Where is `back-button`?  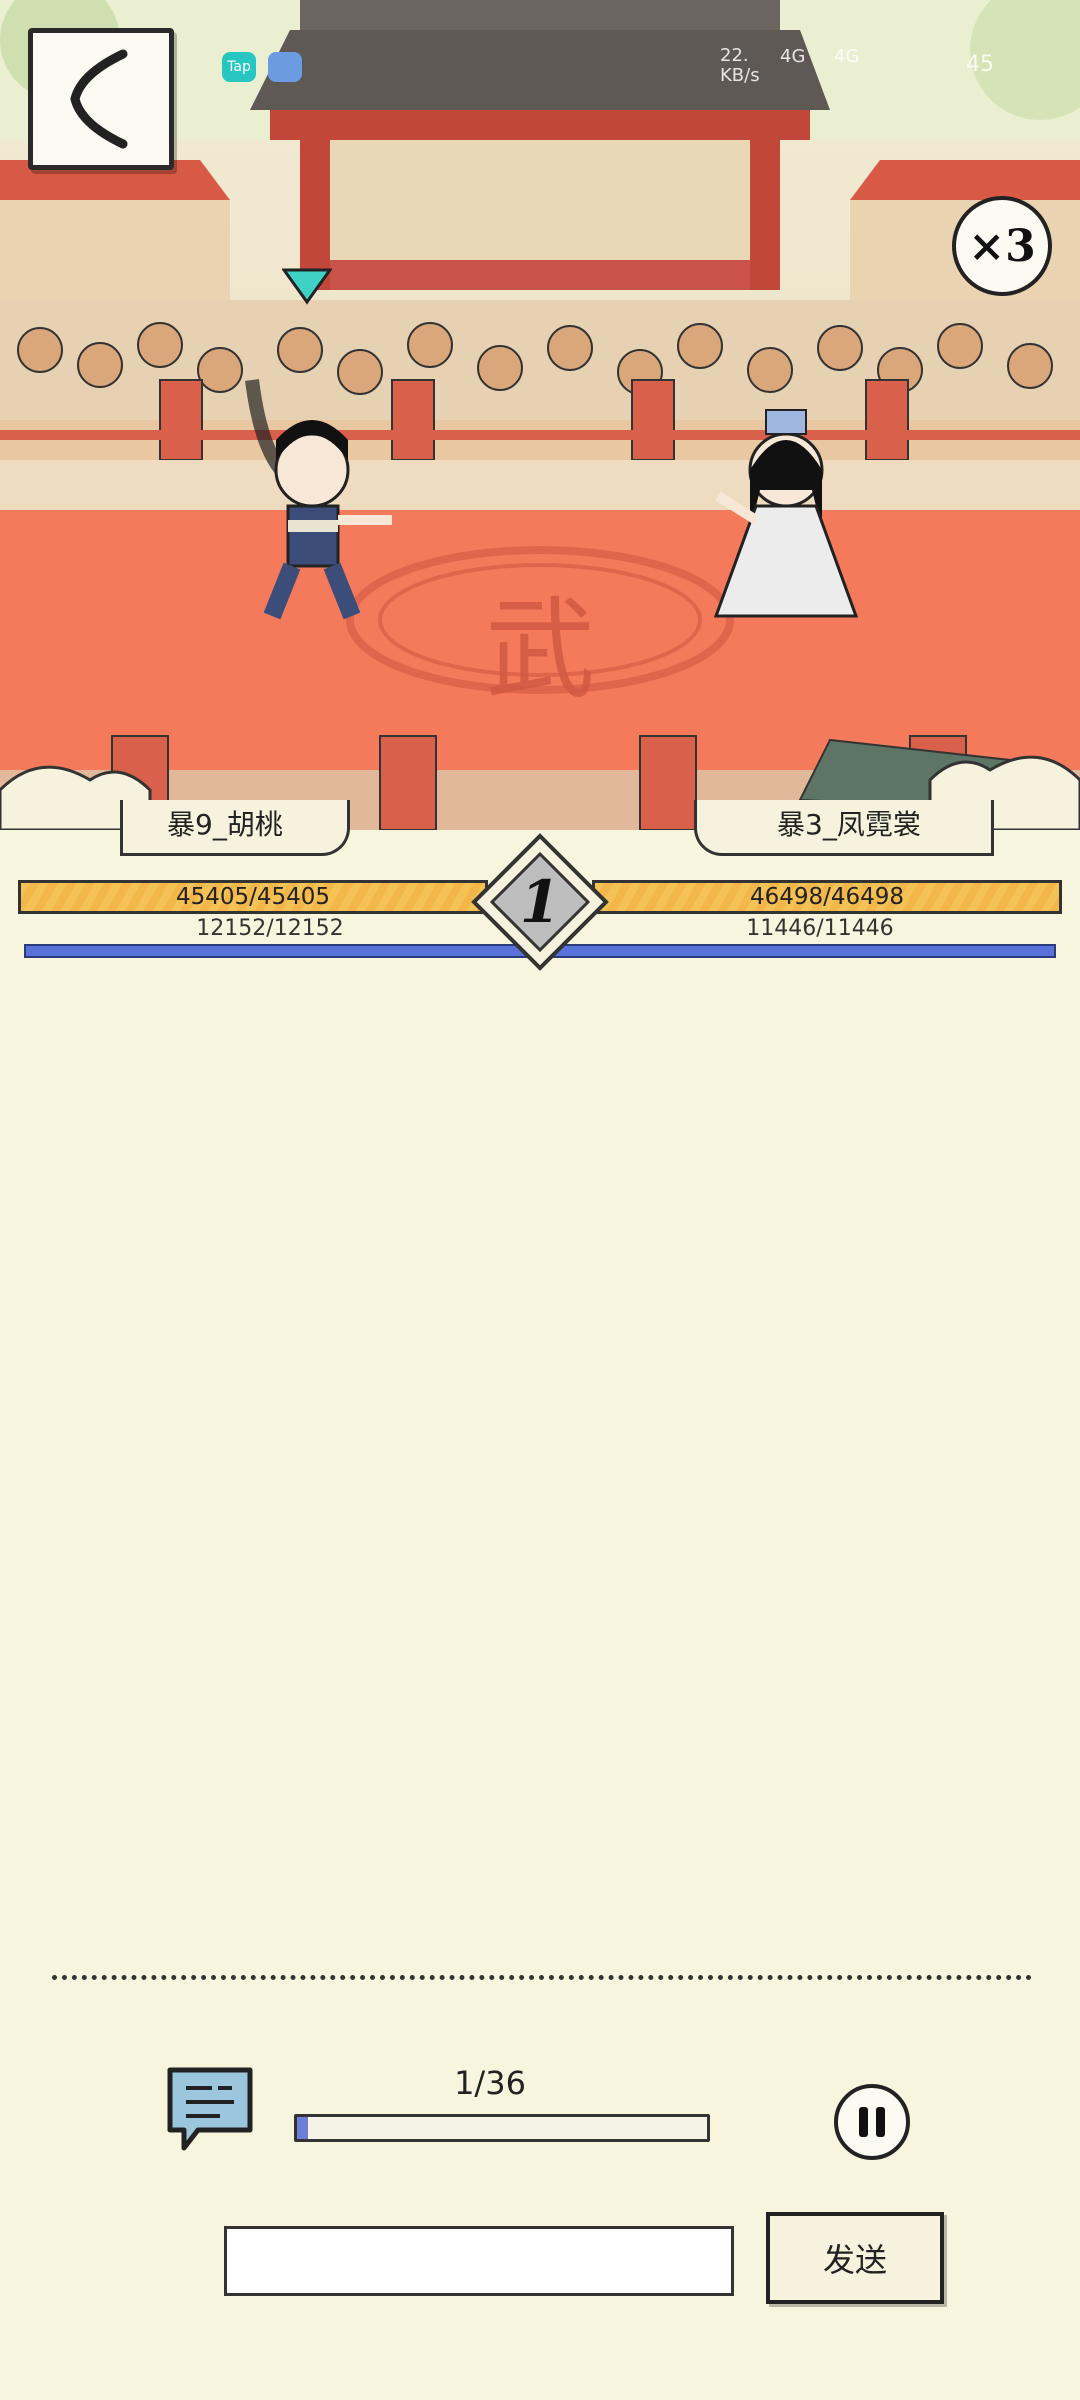 back-button is located at coordinates (101, 99).